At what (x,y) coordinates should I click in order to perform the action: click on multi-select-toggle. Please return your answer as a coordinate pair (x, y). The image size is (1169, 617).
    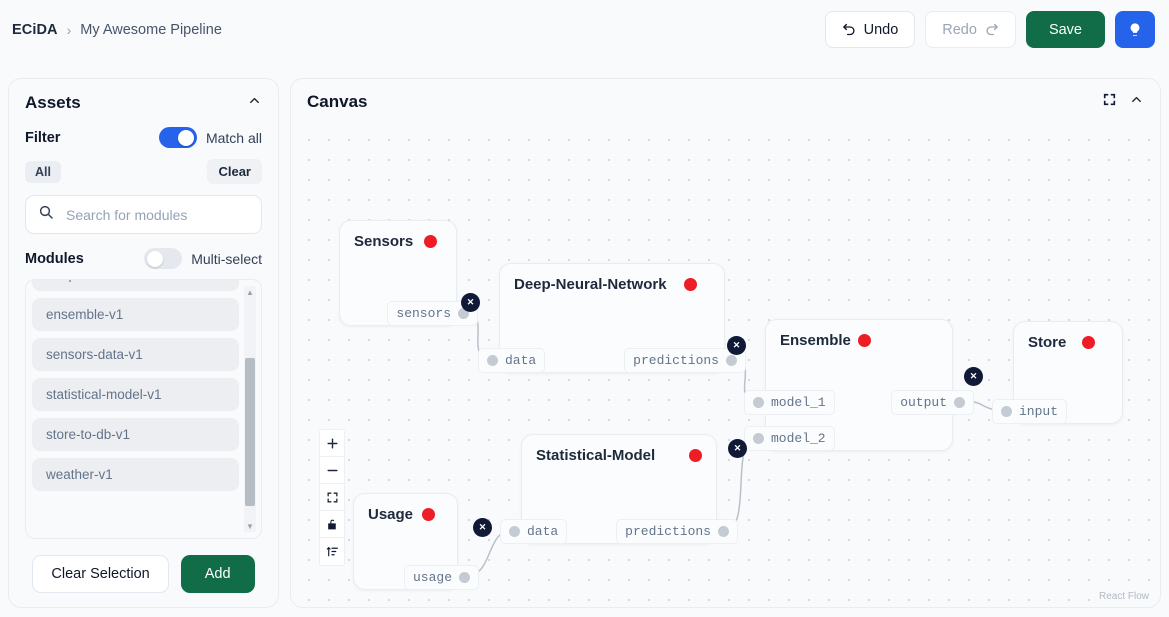
    Looking at the image, I should click on (163, 258).